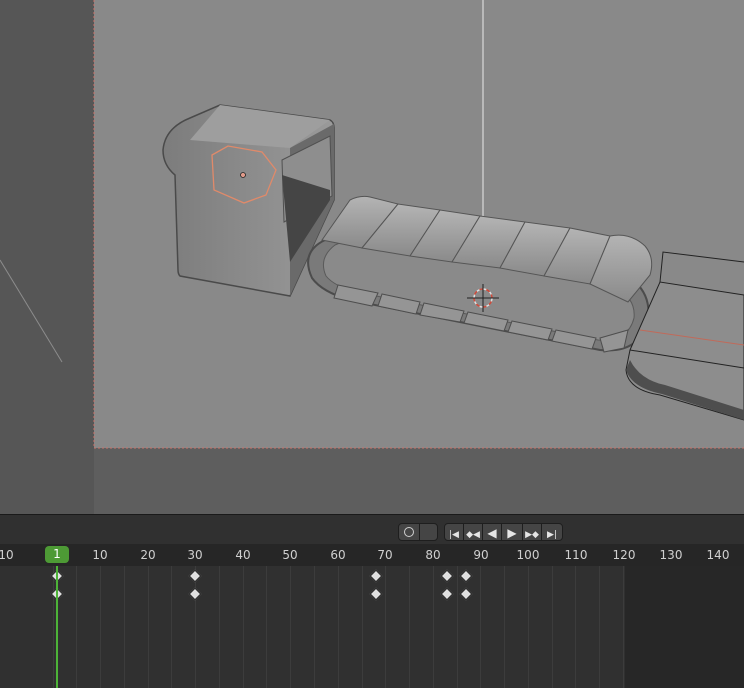 Image resolution: width=744 pixels, height=688 pixels. What do you see at coordinates (290, 555) in the screenshot?
I see `ruler-tick: 50` at bounding box center [290, 555].